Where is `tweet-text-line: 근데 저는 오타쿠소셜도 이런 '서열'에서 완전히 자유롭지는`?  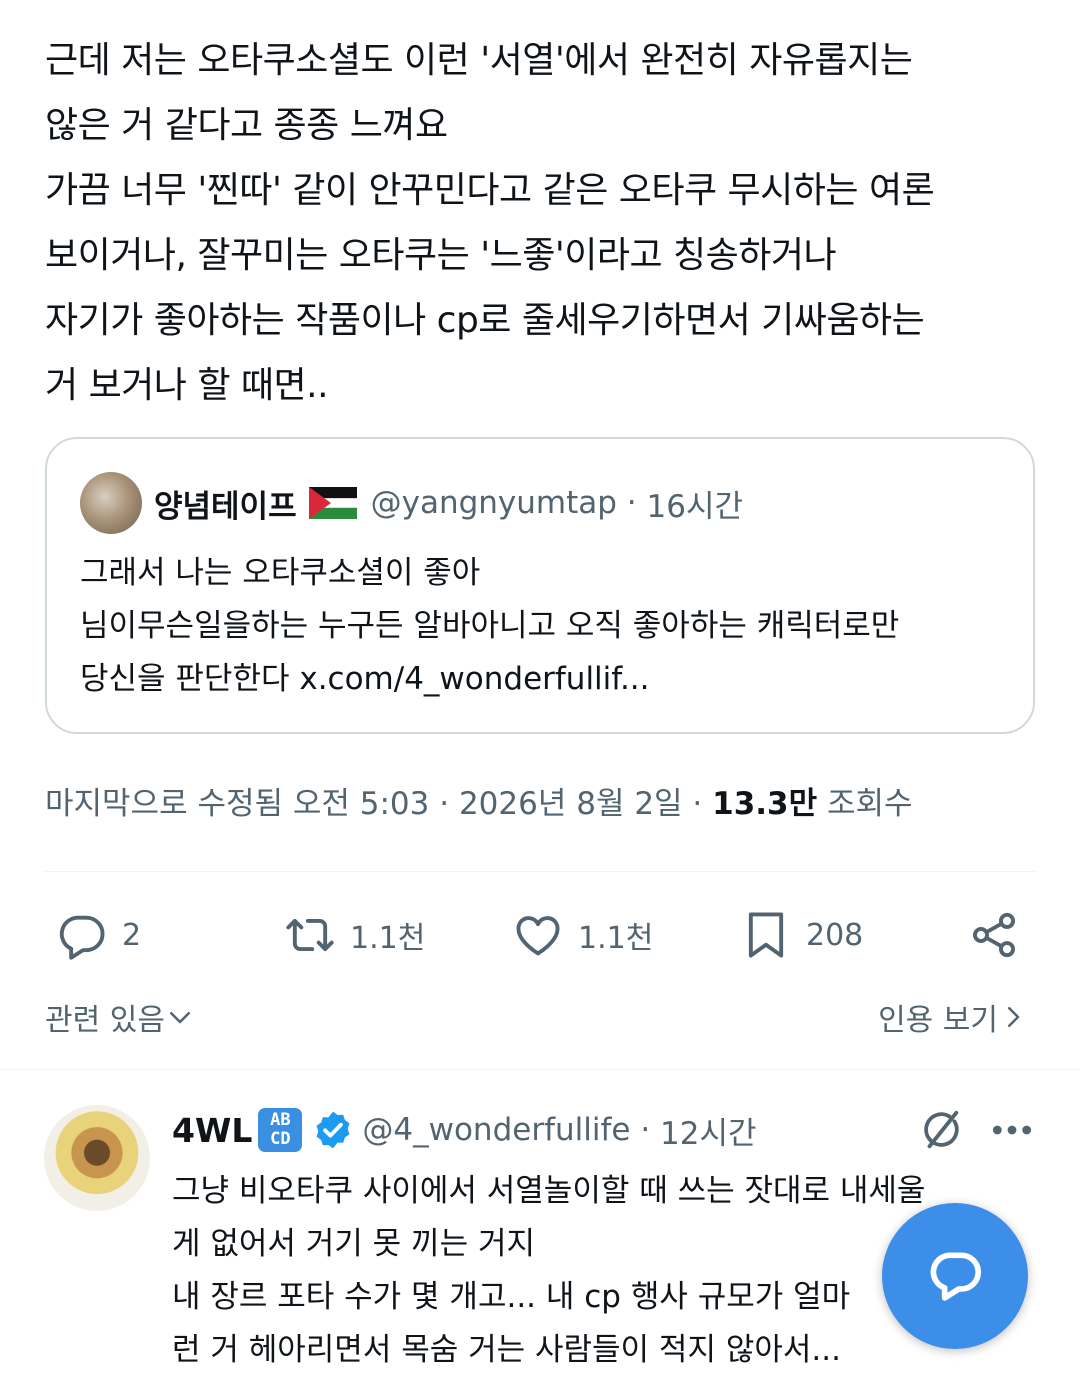
tweet-text-line: 근데 저는 오타쿠소셜도 이런 '서열'에서 완전히 자유롭지는 is located at coordinates (479, 60).